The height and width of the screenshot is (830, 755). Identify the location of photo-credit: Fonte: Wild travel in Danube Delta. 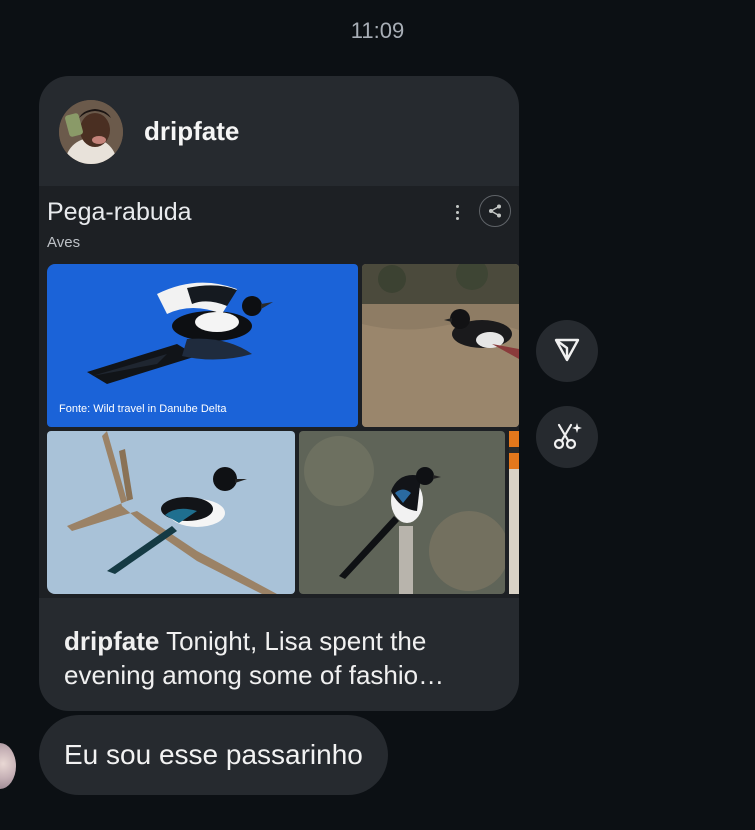
(143, 409).